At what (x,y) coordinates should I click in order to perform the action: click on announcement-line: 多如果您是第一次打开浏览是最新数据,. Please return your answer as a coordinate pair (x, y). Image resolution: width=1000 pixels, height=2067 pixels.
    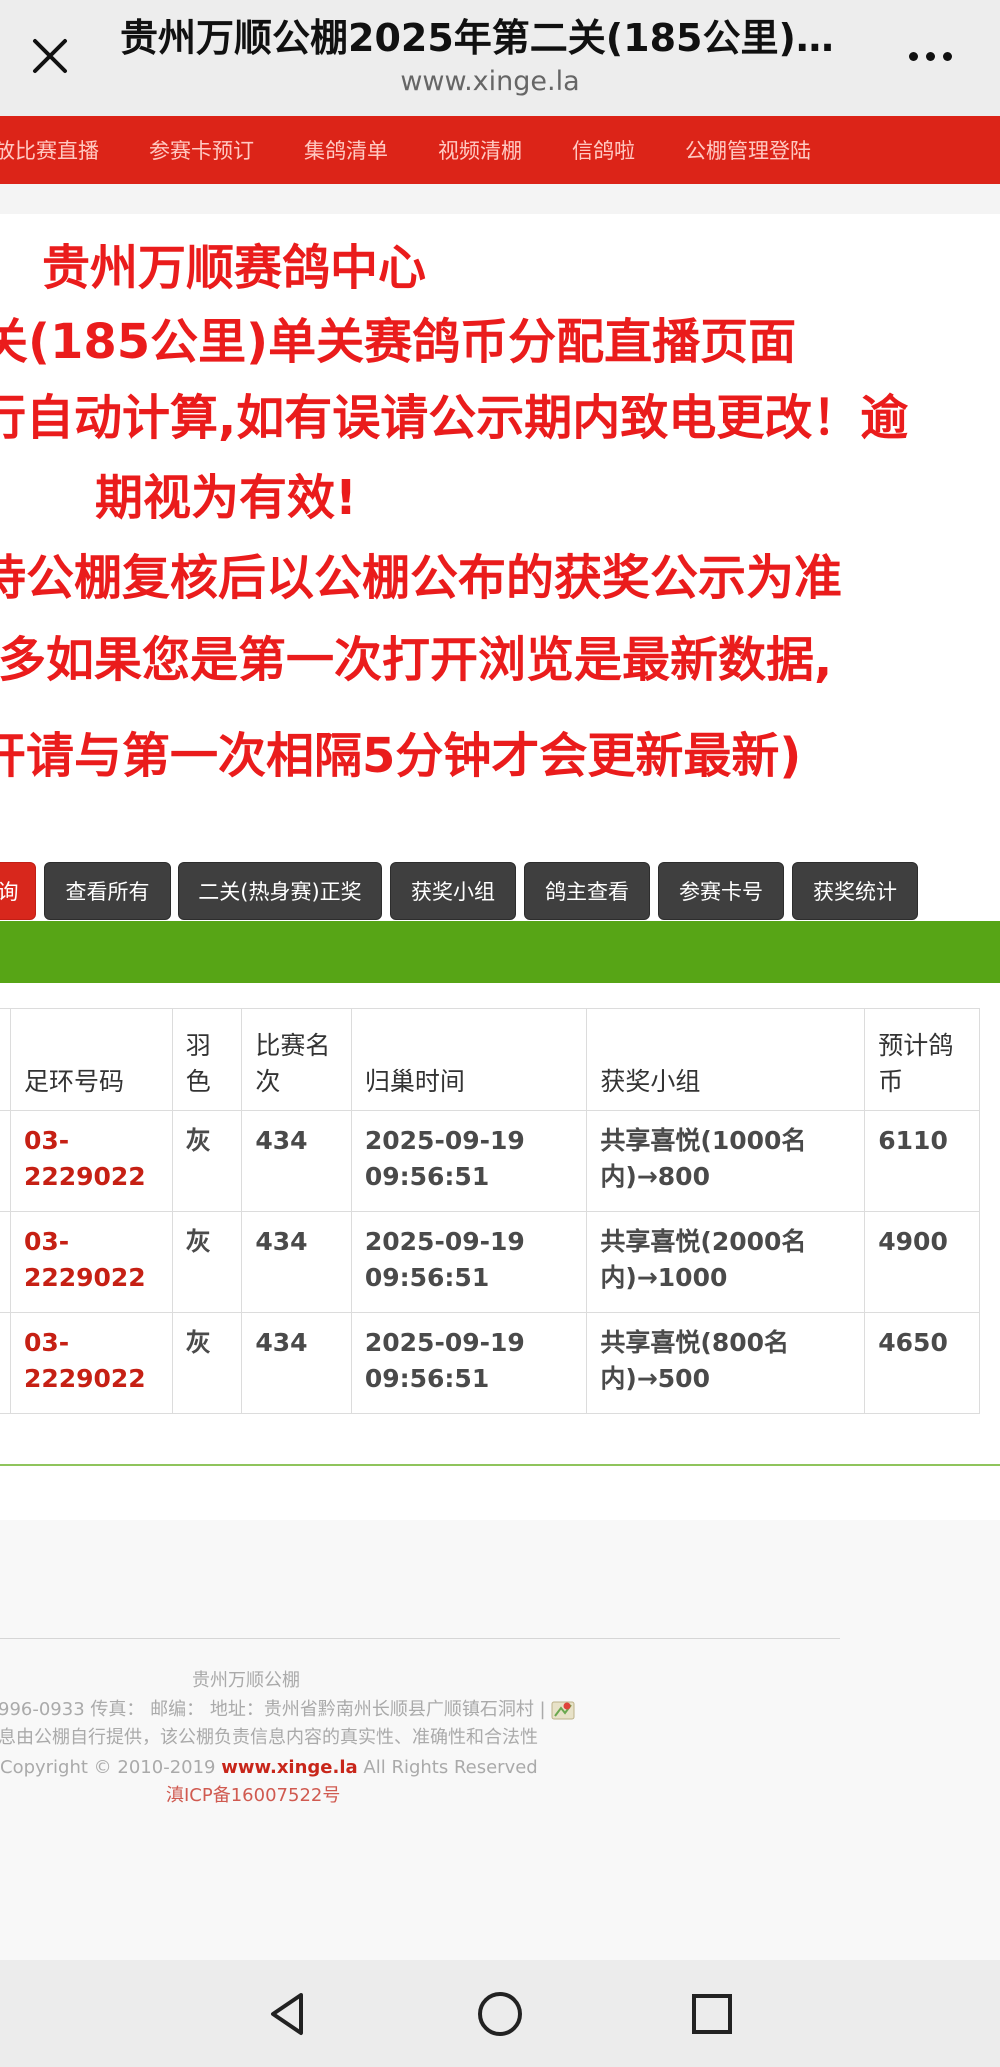
    Looking at the image, I should click on (416, 660).